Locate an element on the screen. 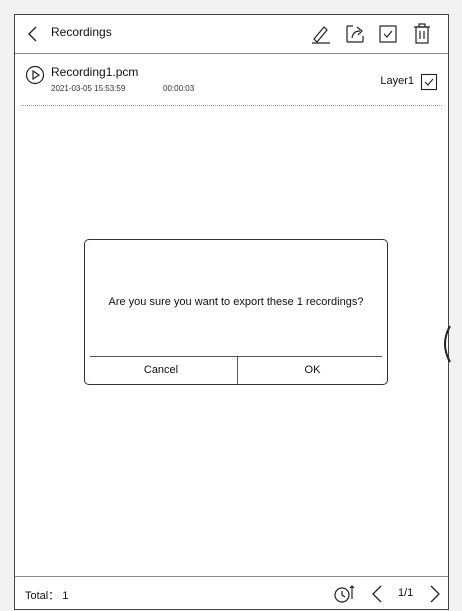 Image resolution: width=462 pixels, height=611 pixels. sort-time-icon is located at coordinates (344, 594).